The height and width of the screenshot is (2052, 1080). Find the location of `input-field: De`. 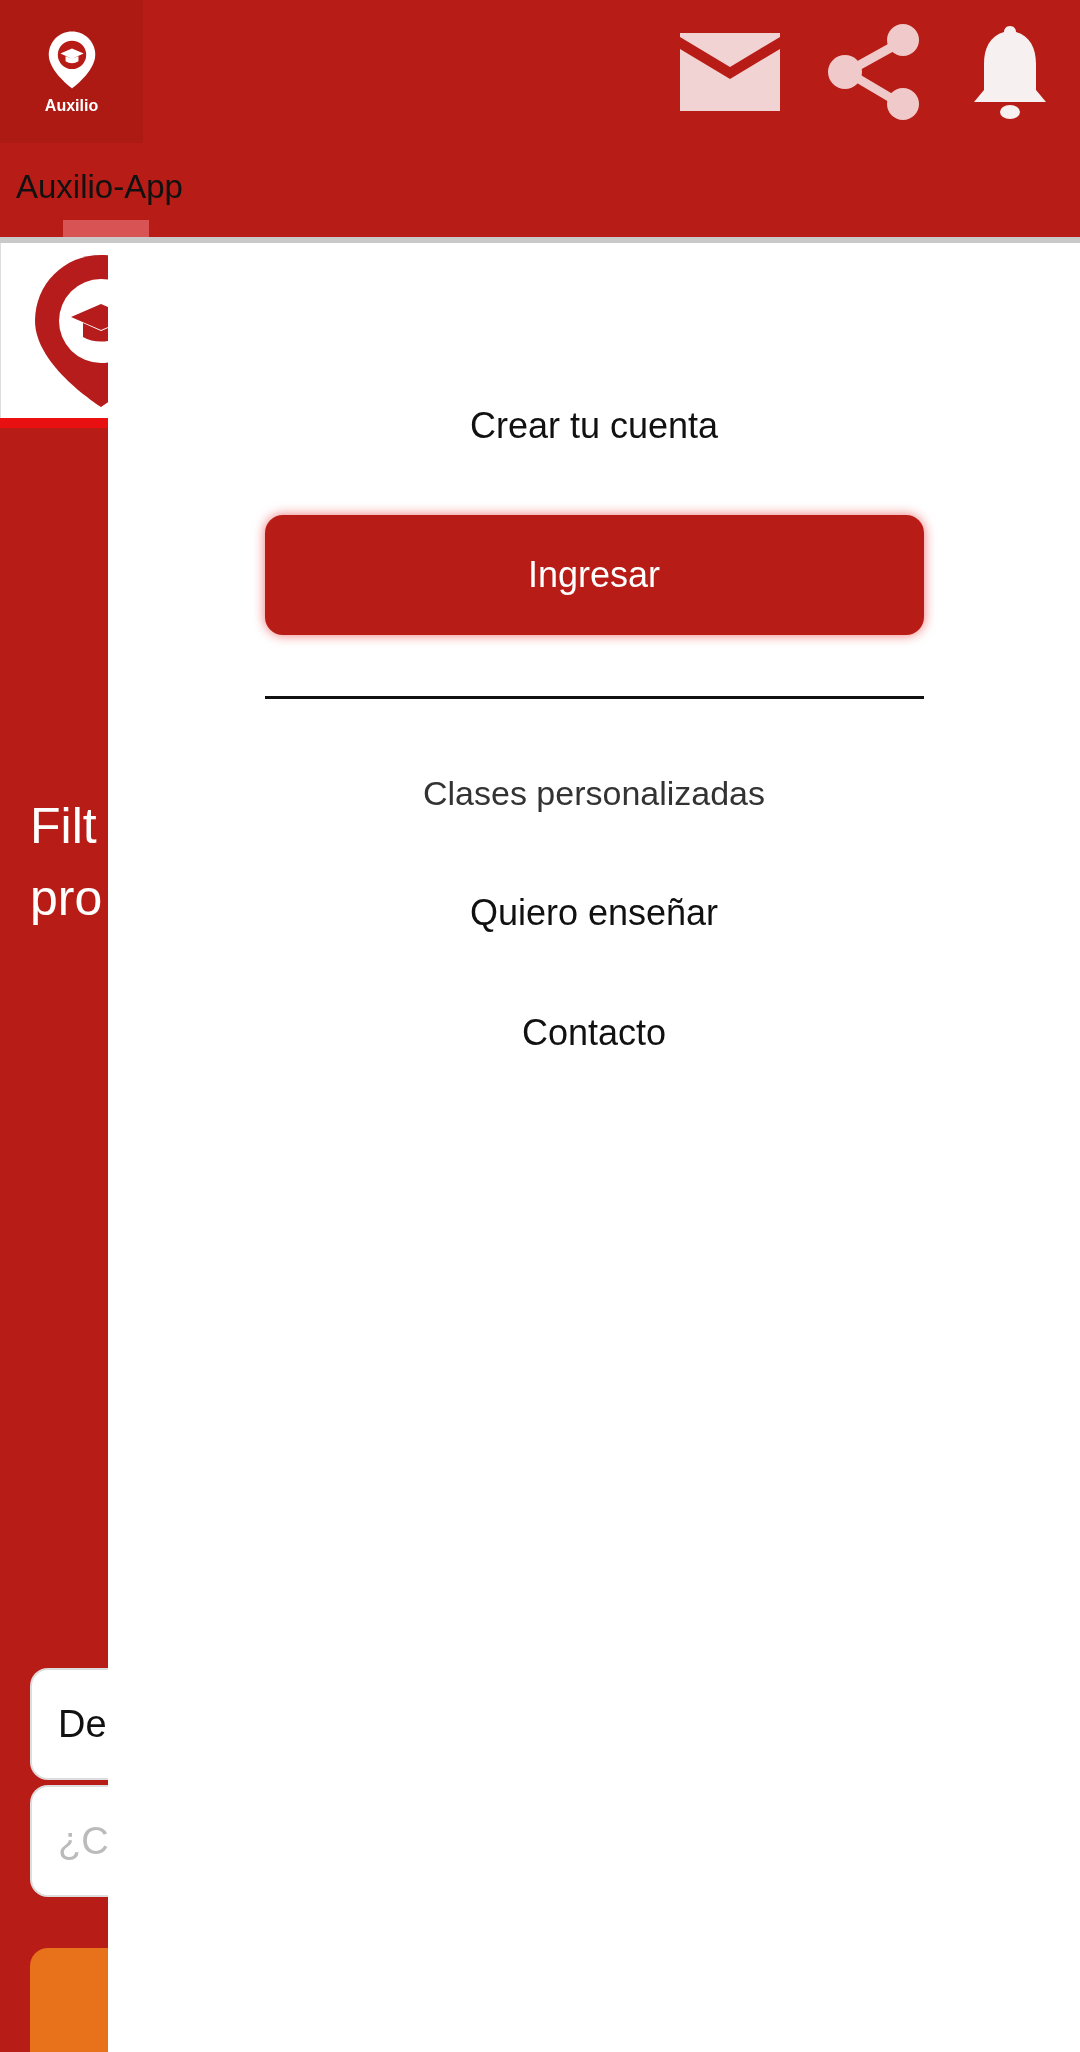

input-field: De is located at coordinates (69, 1724).